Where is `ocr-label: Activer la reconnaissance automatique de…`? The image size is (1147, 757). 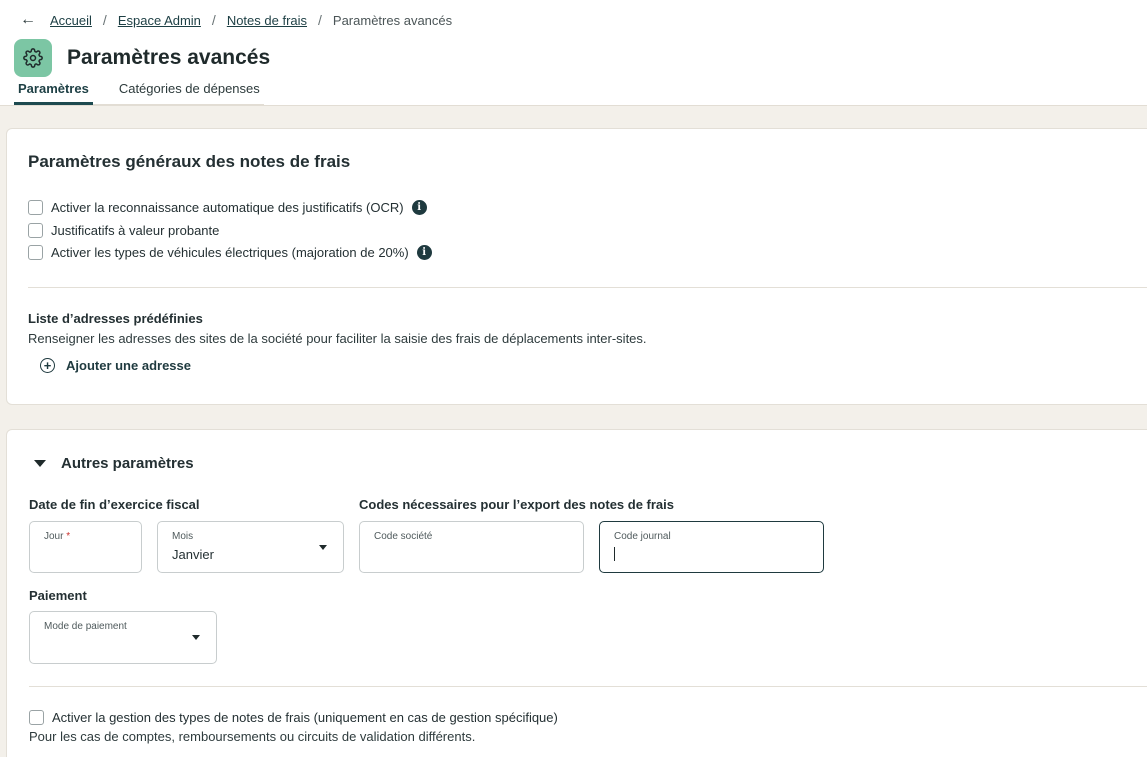
ocr-label: Activer la reconnaissance automatique de… is located at coordinates (227, 207).